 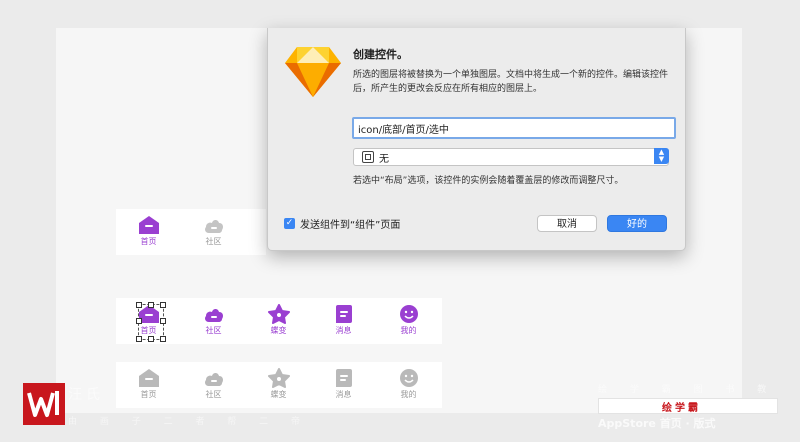 I want to click on layout-select: 无 ▲ ▼, so click(x=511, y=157).